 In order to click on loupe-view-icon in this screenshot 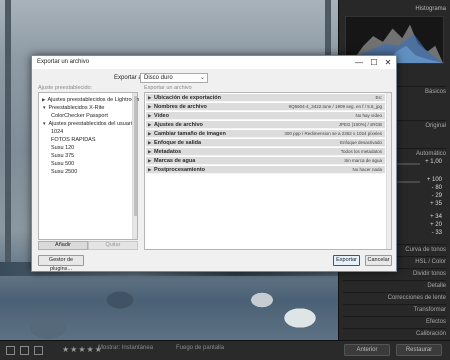, I will do `click(10, 350)`.